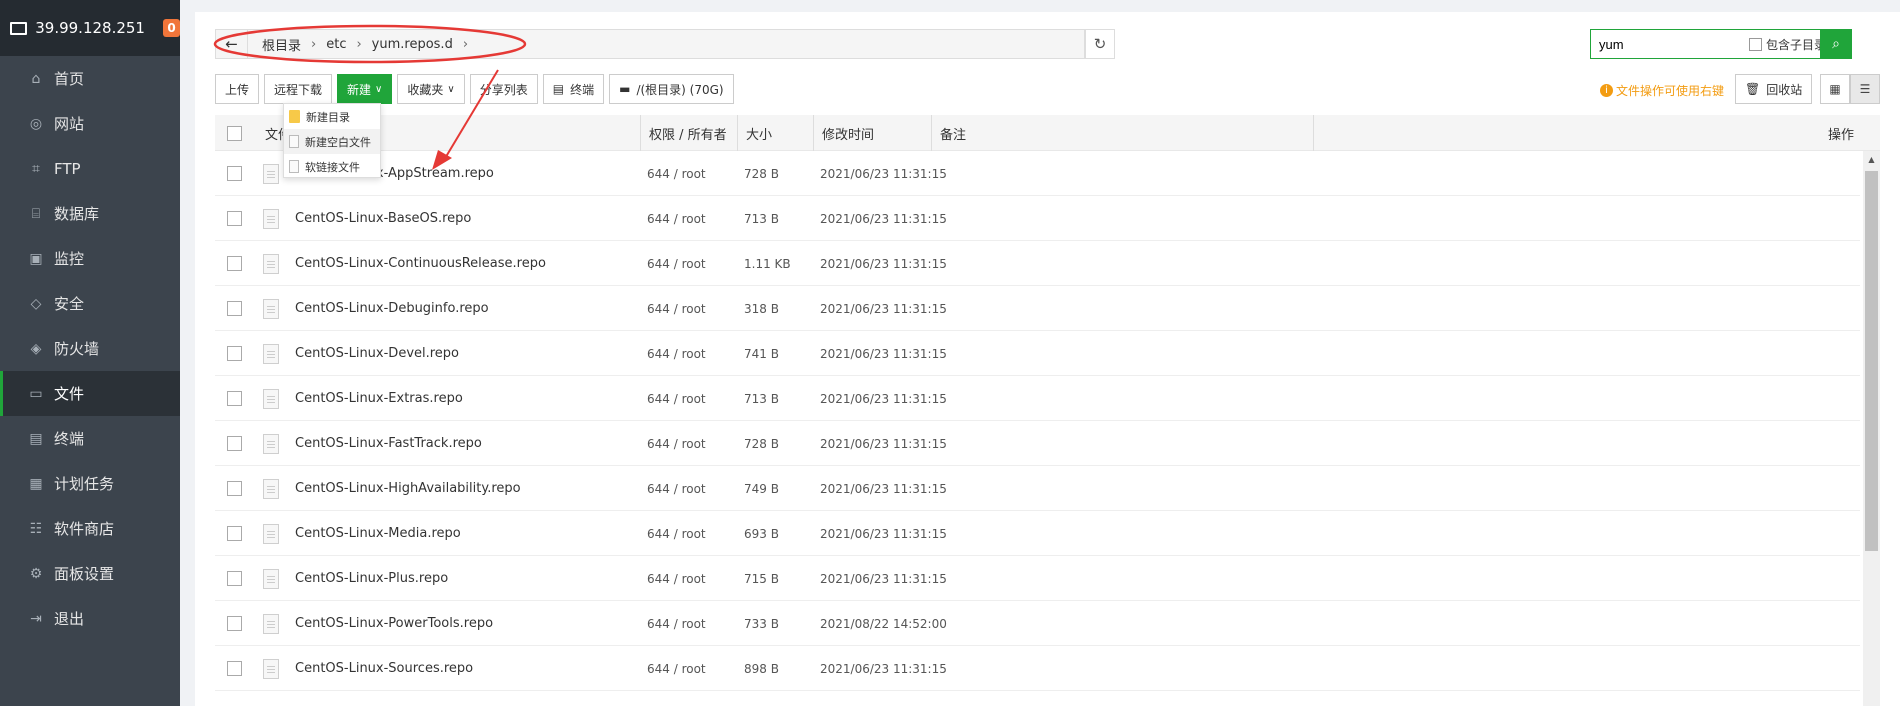 The image size is (1900, 706). I want to click on sidebar-item-label: 首页, so click(69, 79).